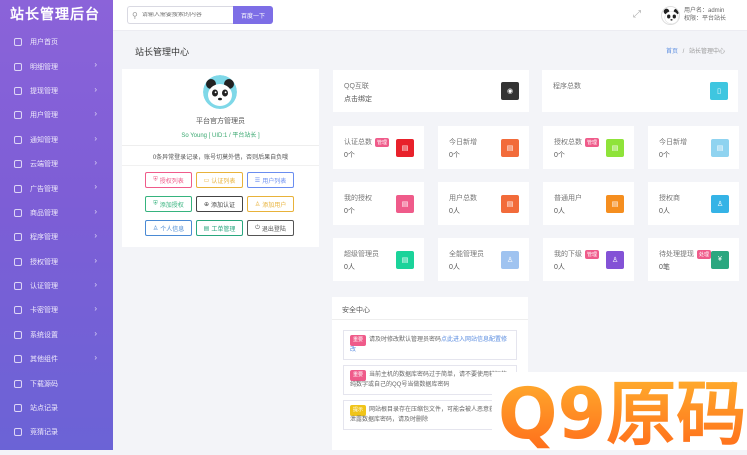 The image size is (747, 455). What do you see at coordinates (219, 204) in the screenshot?
I see `plus-circle-action-button: ⊕ 添加认证` at bounding box center [219, 204].